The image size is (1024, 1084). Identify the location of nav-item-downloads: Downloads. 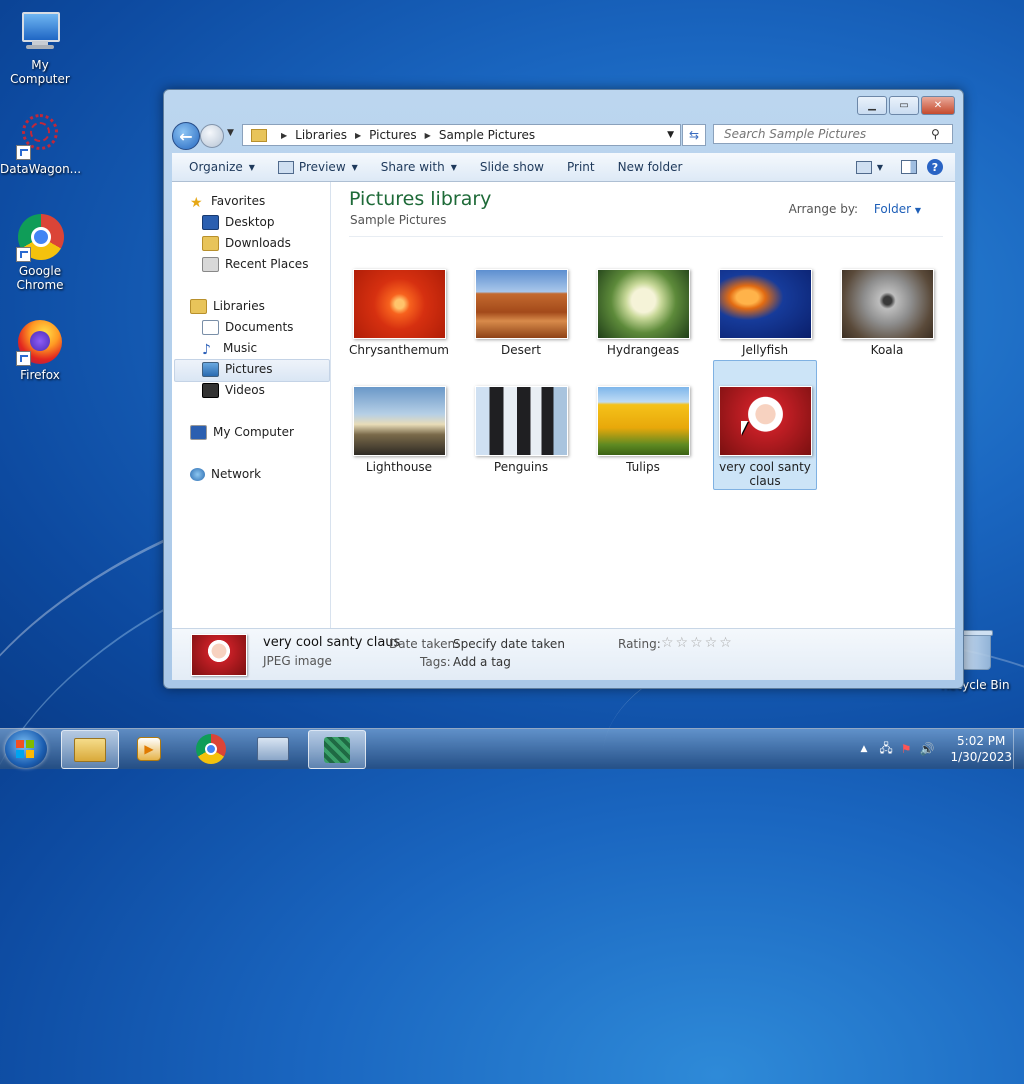
(246, 243).